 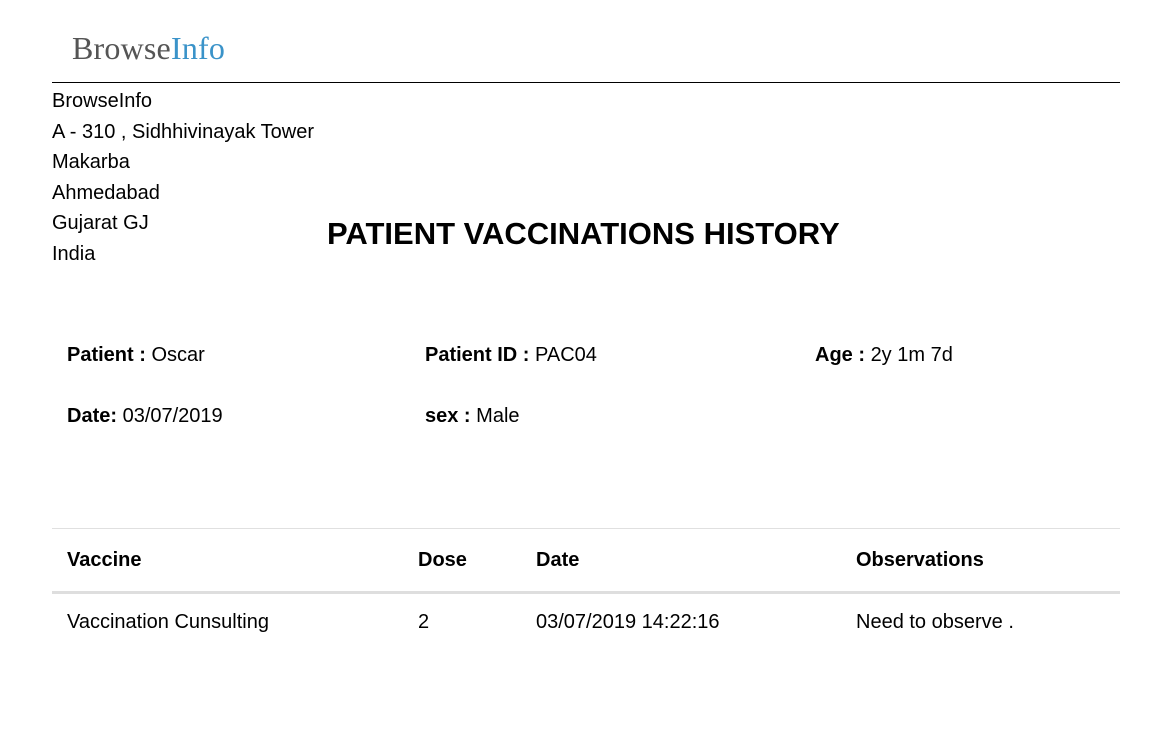 What do you see at coordinates (448, 416) in the screenshot?
I see `patient-sex-label: sex :` at bounding box center [448, 416].